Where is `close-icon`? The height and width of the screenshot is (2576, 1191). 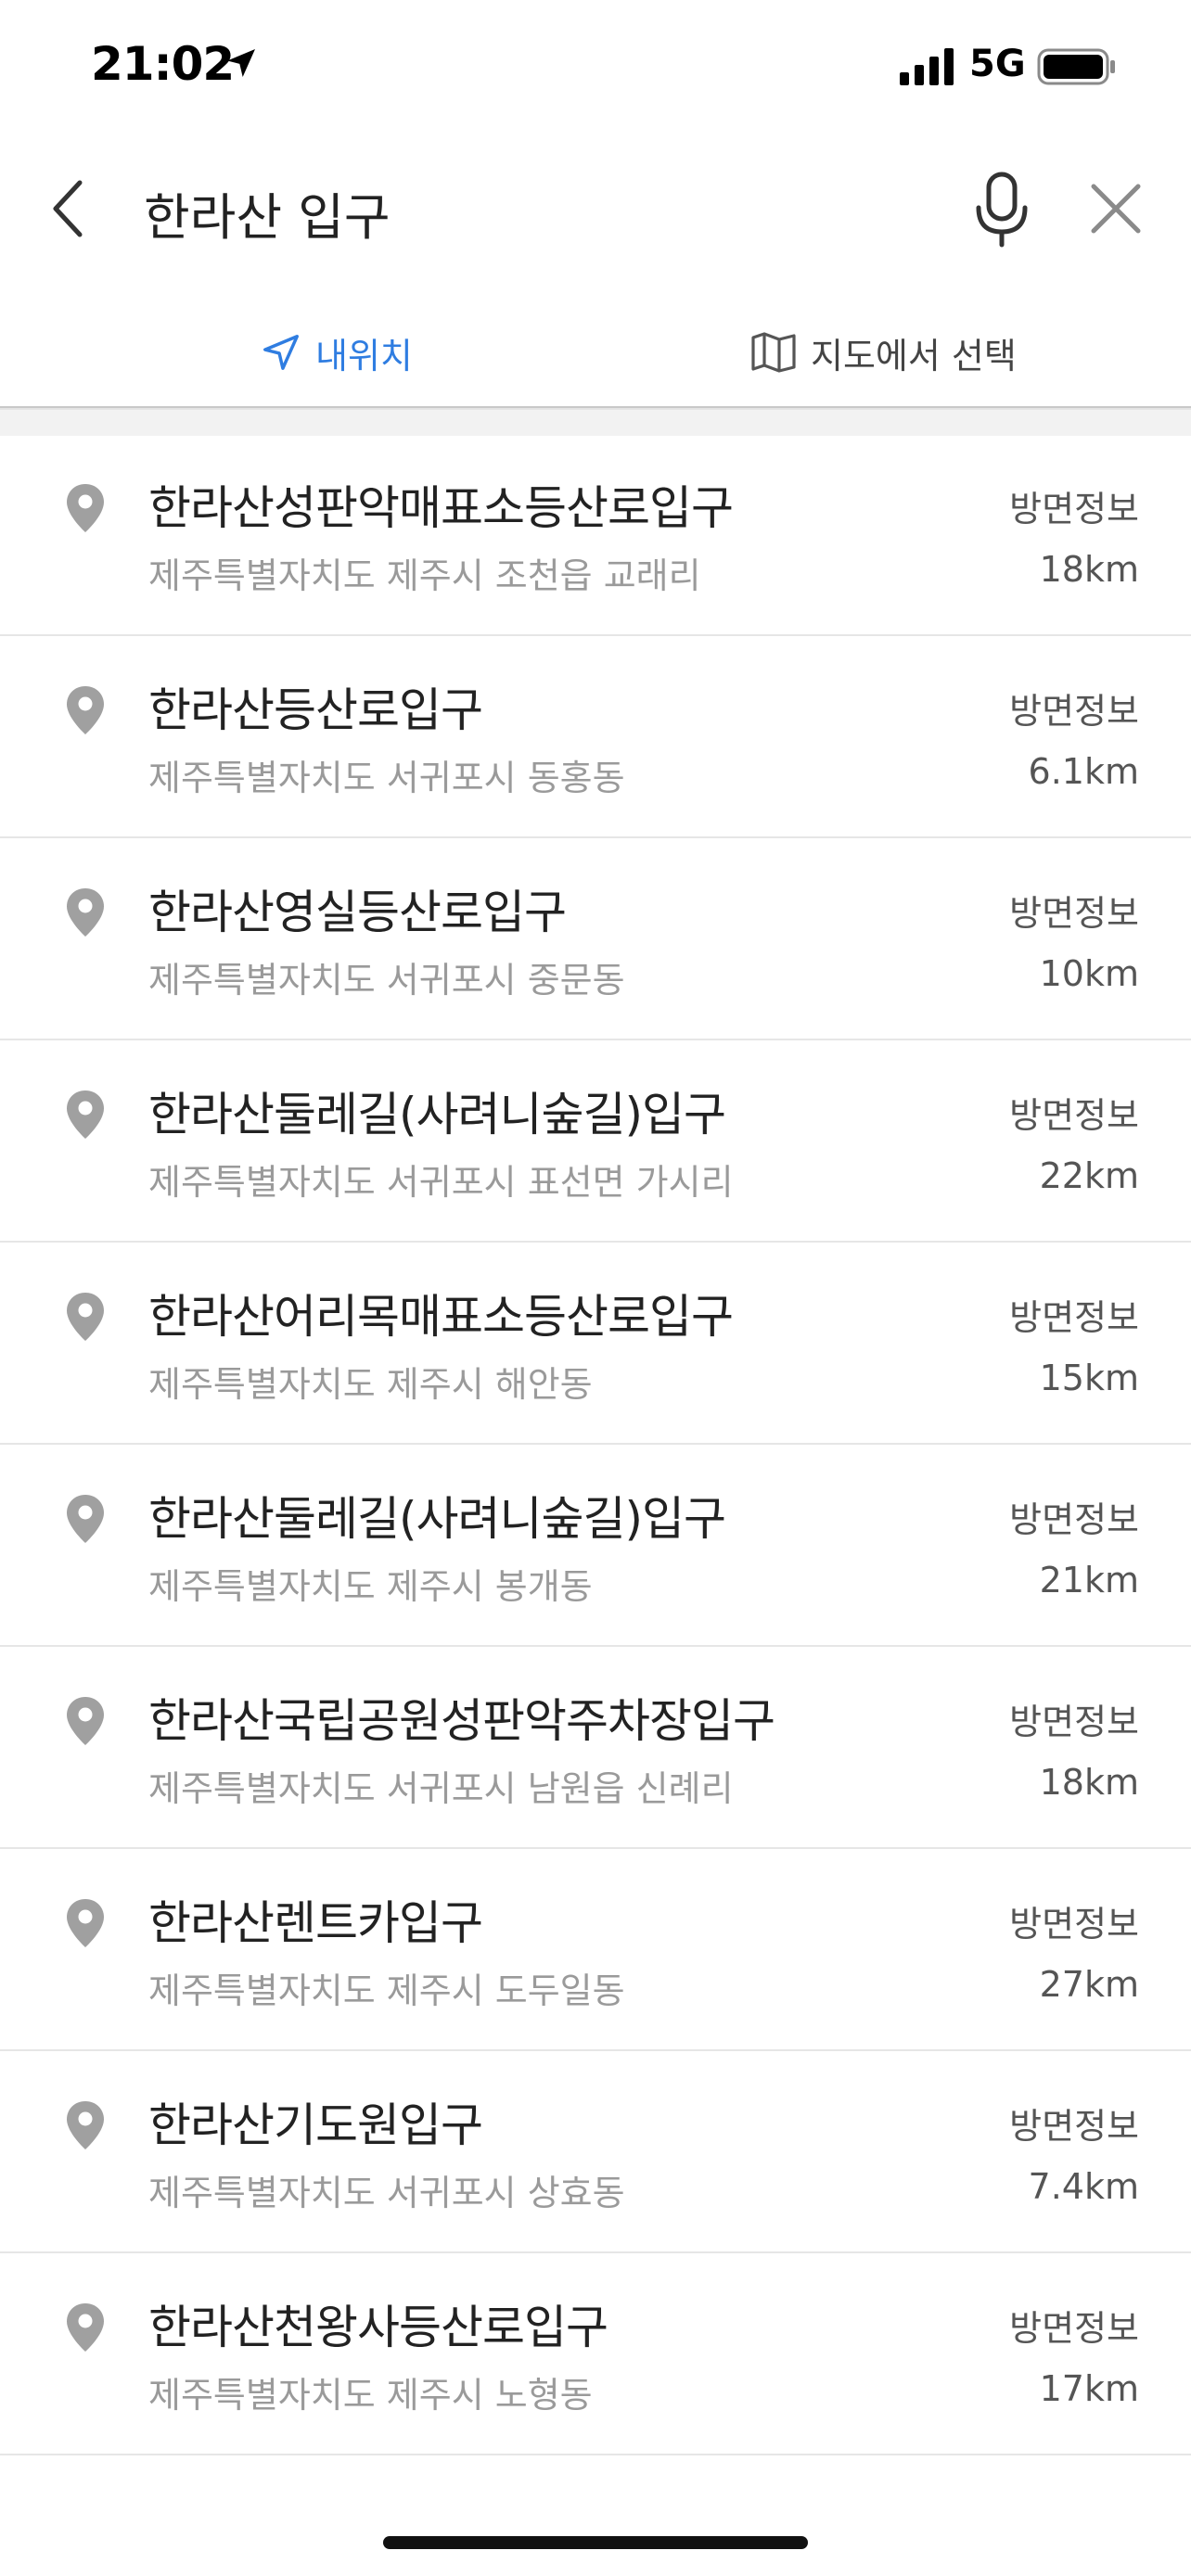
close-icon is located at coordinates (1116, 209).